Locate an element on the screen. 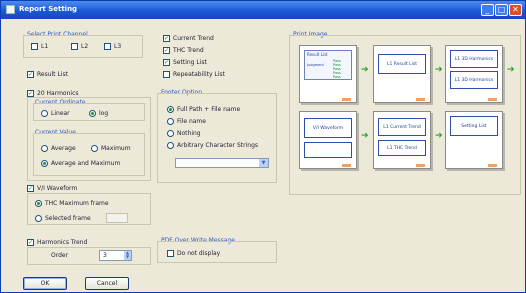 This screenshot has height=293, width=526. harmonics-checkbox: ✓ 20 Harmonics is located at coordinates (53, 93).